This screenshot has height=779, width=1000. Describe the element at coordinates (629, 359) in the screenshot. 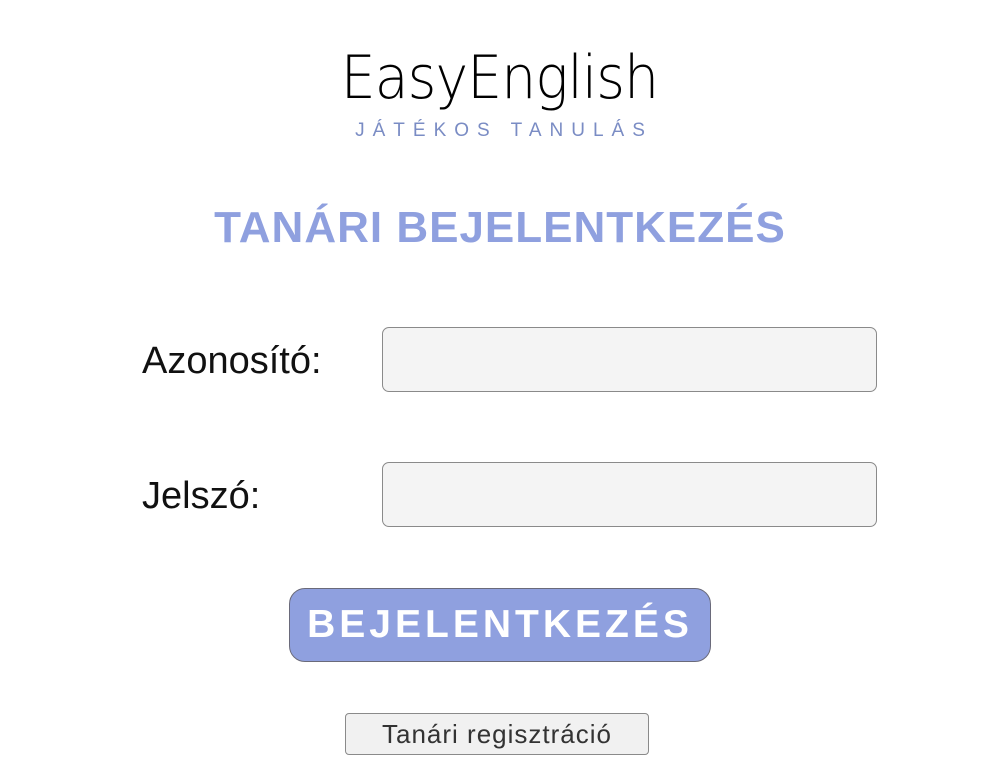

I see `id-input` at that location.